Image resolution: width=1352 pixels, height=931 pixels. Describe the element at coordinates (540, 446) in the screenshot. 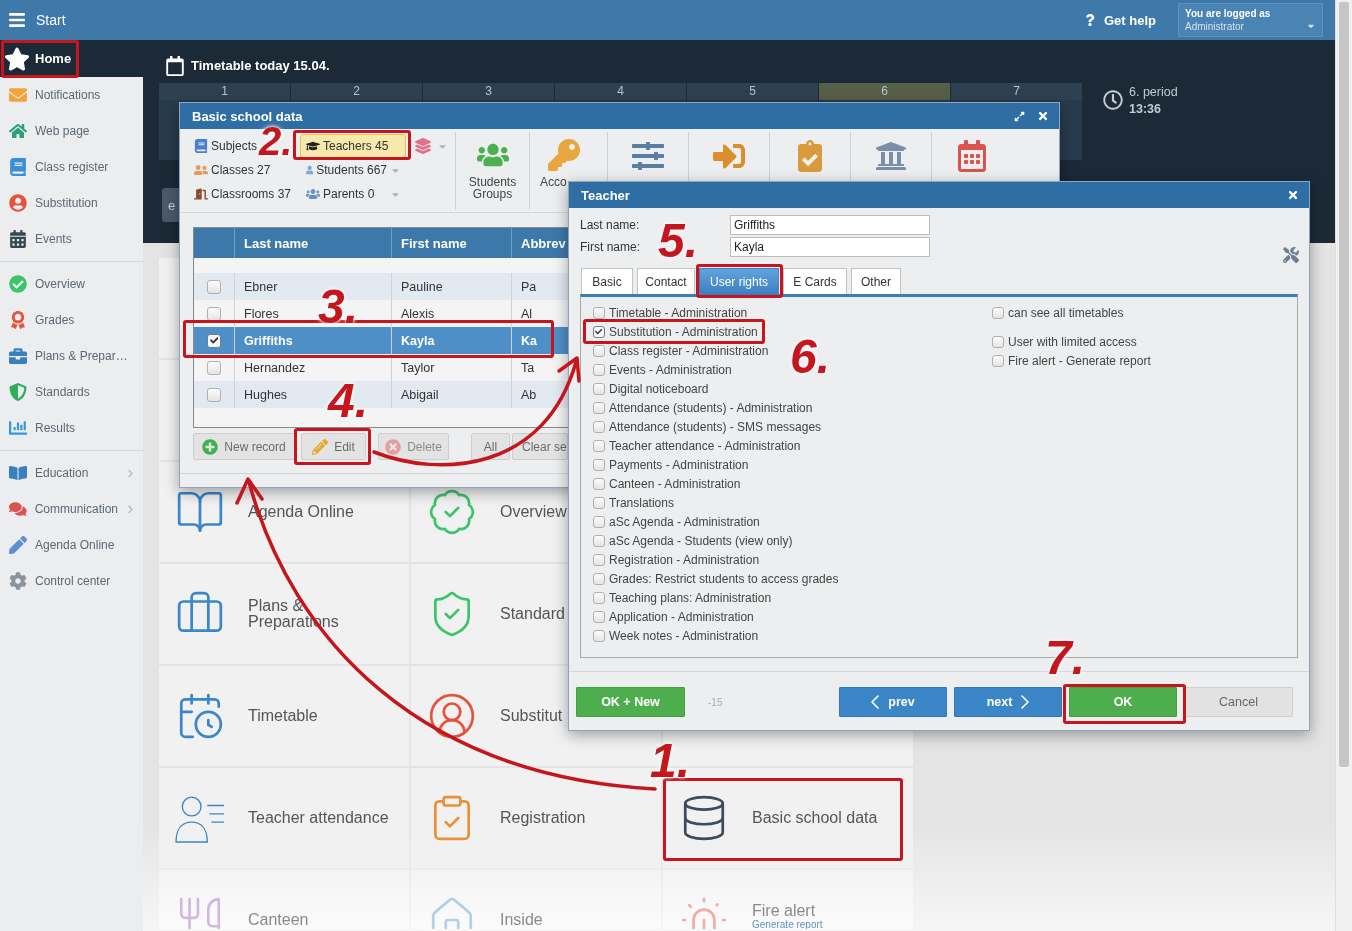

I see `clear-button: Clear se` at that location.